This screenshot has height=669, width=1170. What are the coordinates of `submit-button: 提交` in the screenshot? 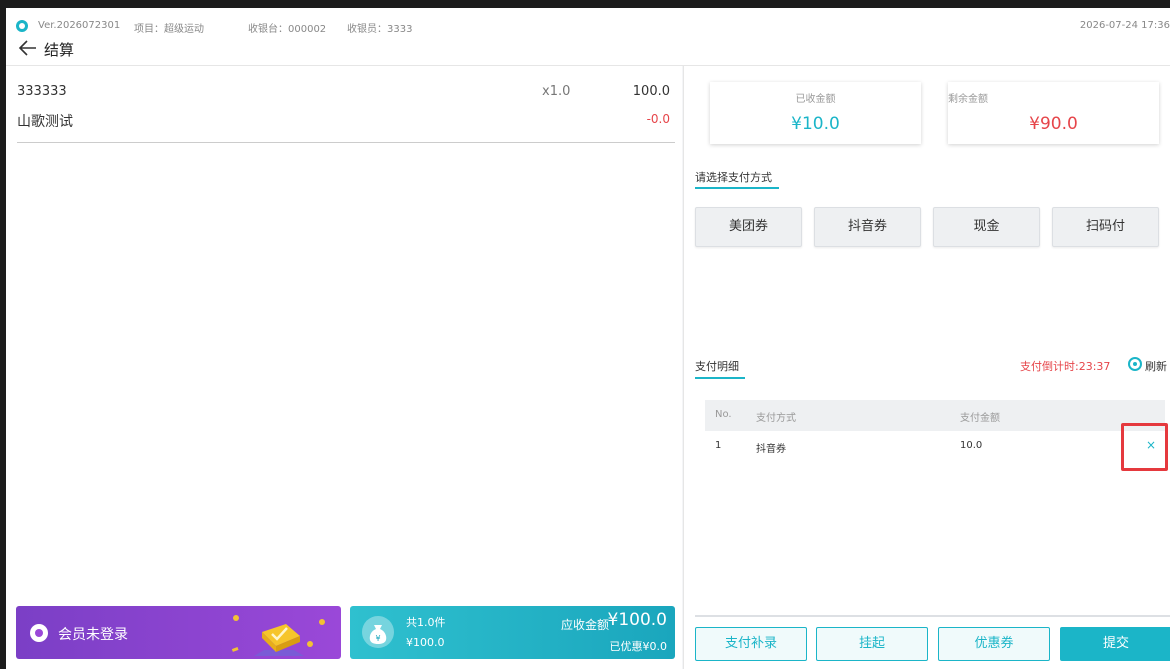 It's located at (1115, 644).